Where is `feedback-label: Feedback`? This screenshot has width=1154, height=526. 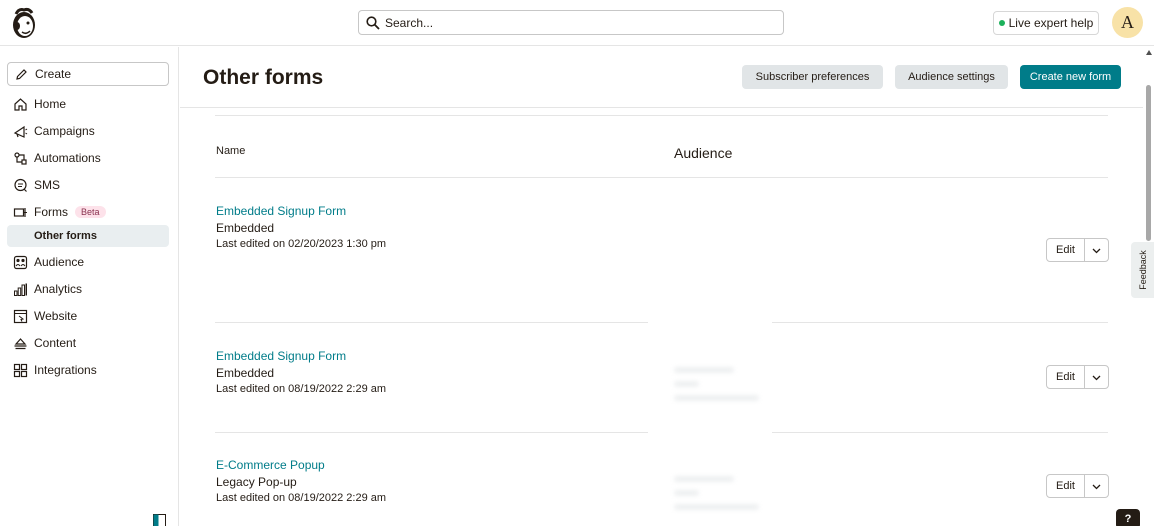 feedback-label: Feedback is located at coordinates (1142, 270).